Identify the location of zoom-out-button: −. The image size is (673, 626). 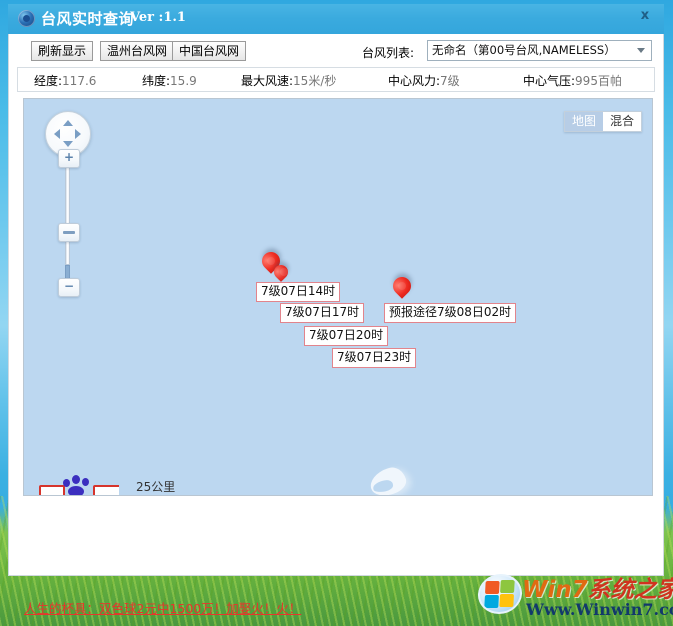
(69, 287).